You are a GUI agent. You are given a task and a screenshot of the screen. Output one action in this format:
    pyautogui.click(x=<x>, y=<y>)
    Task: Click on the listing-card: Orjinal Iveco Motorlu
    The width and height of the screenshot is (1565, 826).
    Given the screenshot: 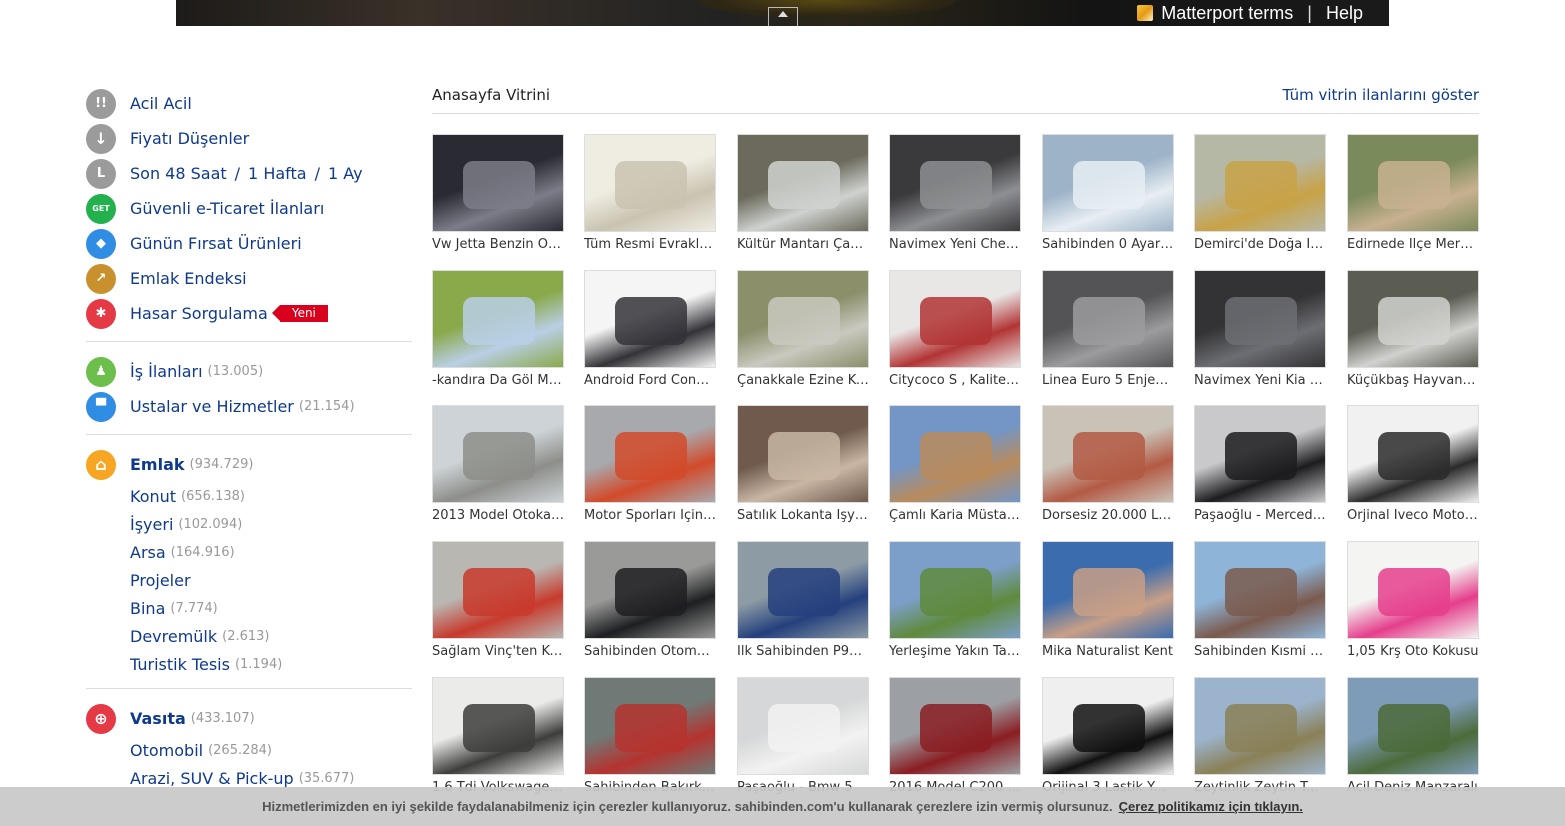 What is the action you would take?
    pyautogui.click(x=1413, y=464)
    